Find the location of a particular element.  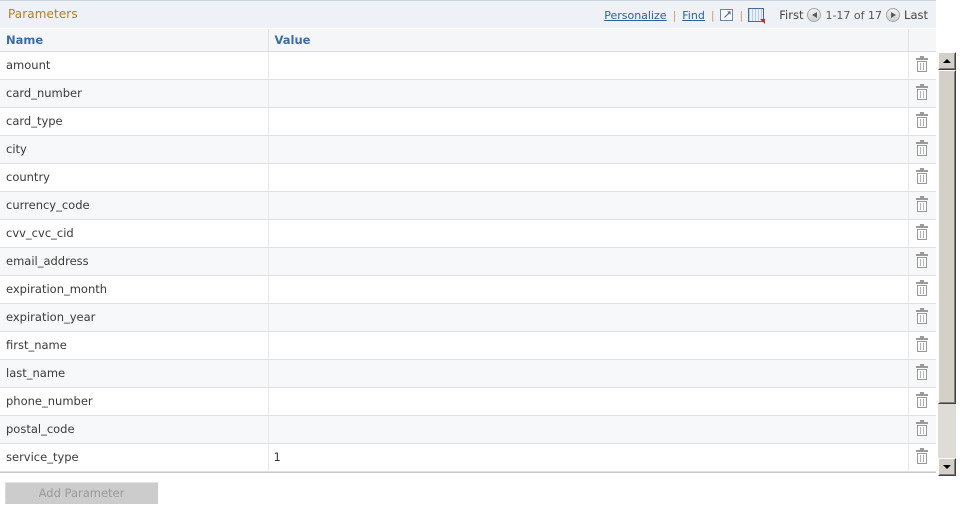

column-header-delete is located at coordinates (922, 40).